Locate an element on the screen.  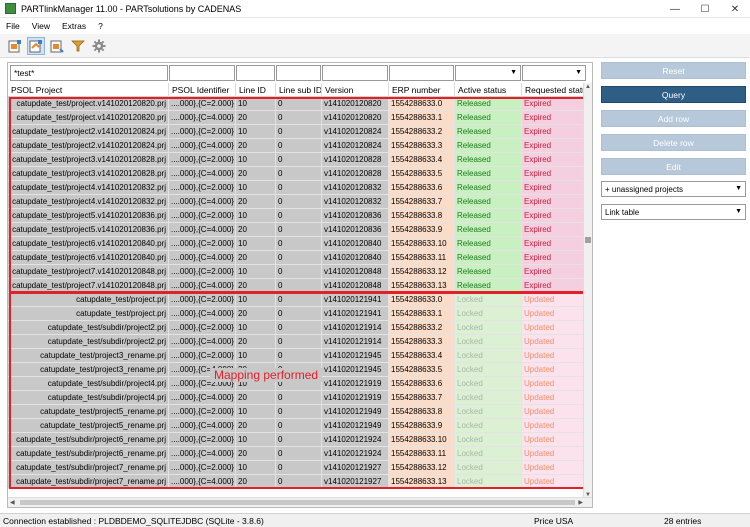
project-export-icon is located at coordinates (57, 46).